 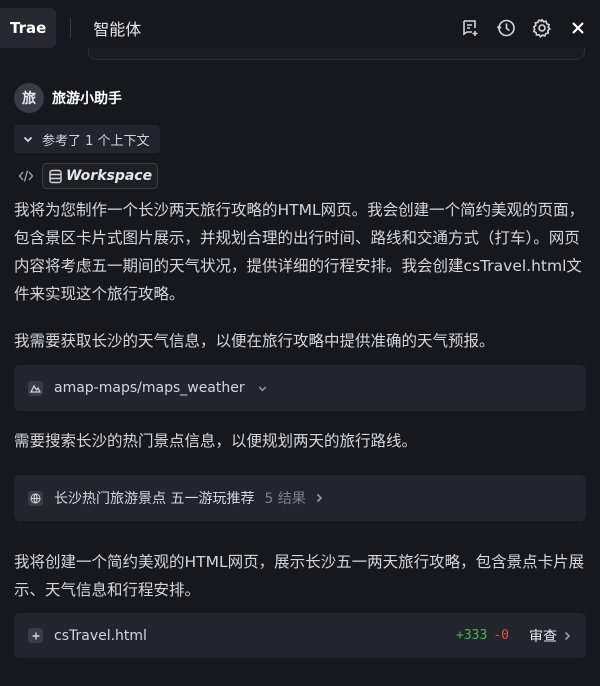 What do you see at coordinates (336, 54) in the screenshot?
I see `previous-message-edge` at bounding box center [336, 54].